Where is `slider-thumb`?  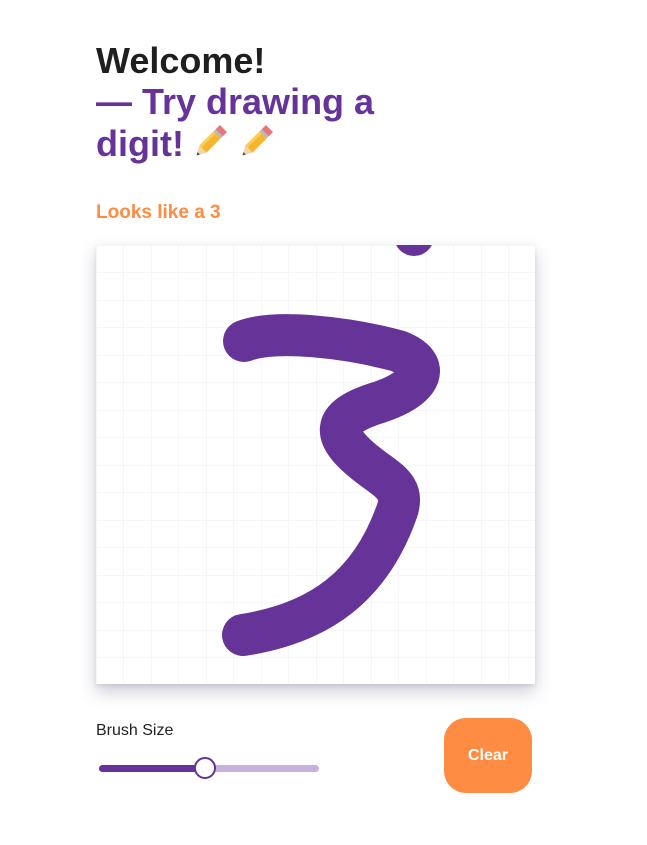 slider-thumb is located at coordinates (204, 768).